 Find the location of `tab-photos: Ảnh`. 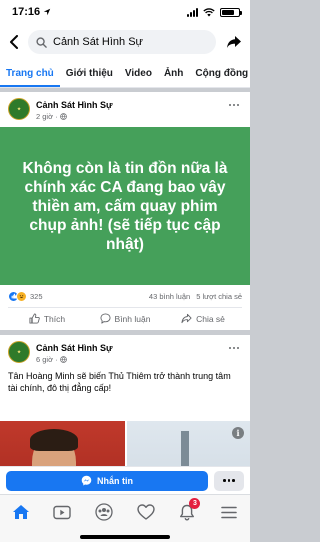

tab-photos: Ảnh is located at coordinates (173, 73).